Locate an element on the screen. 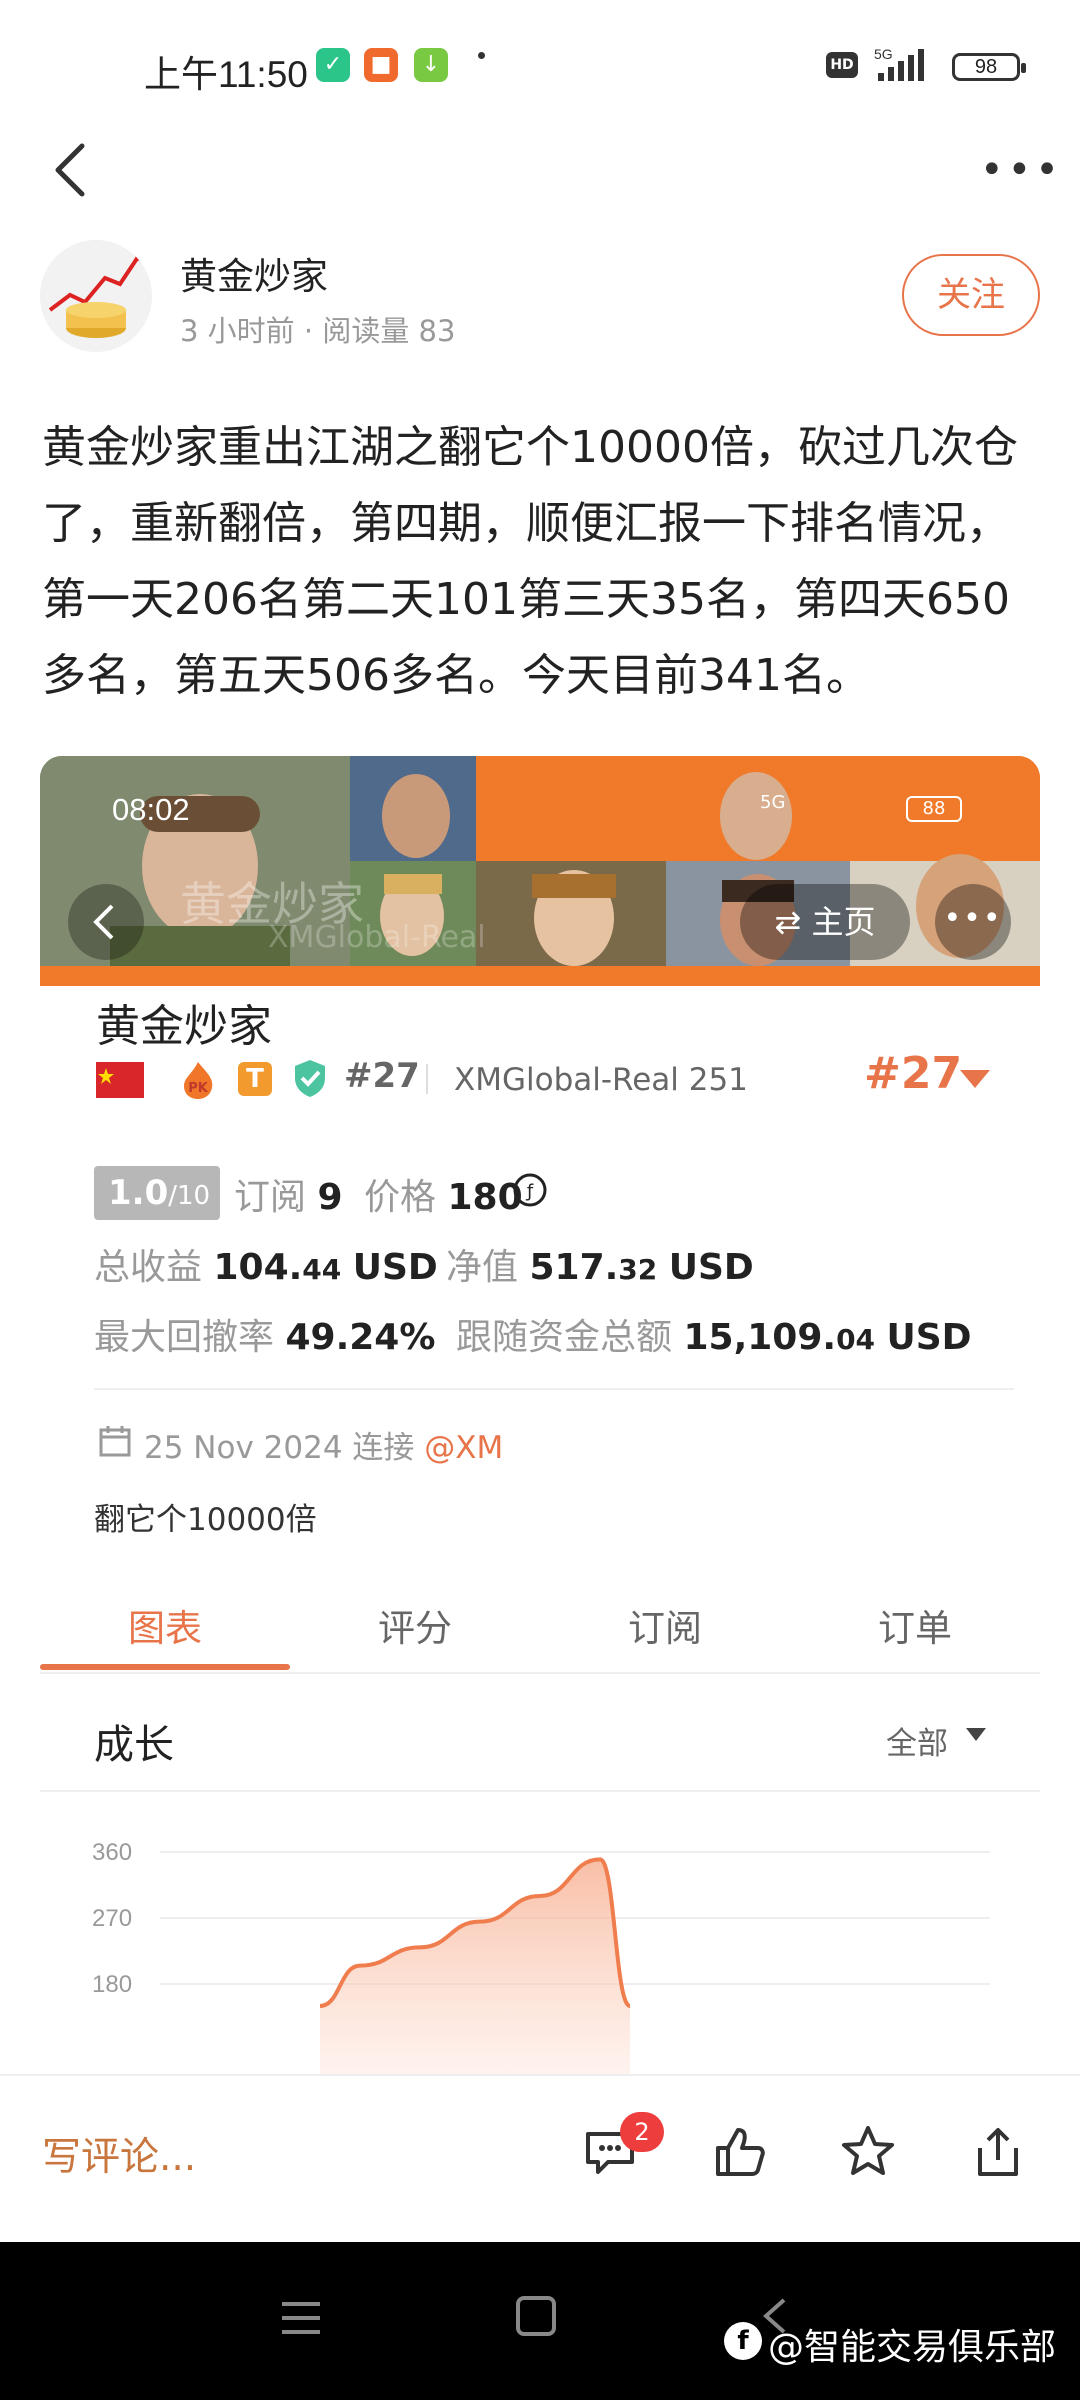  divider is located at coordinates (554, 1389).